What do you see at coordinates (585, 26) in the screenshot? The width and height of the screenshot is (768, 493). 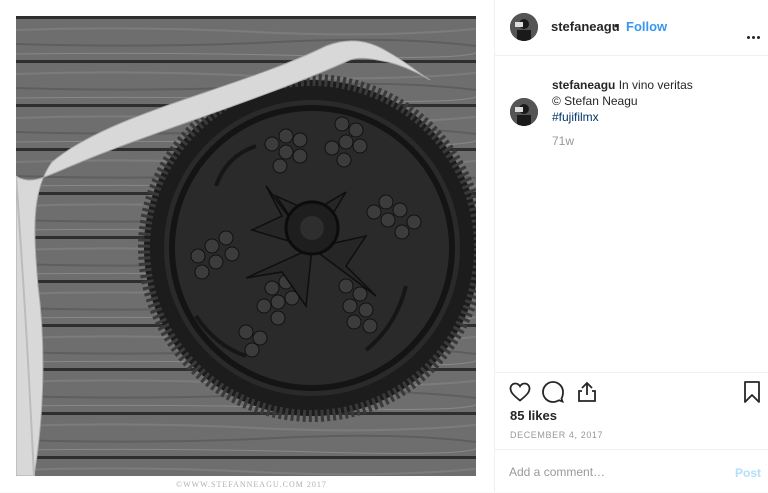 I see `header-username: stefaneagu` at bounding box center [585, 26].